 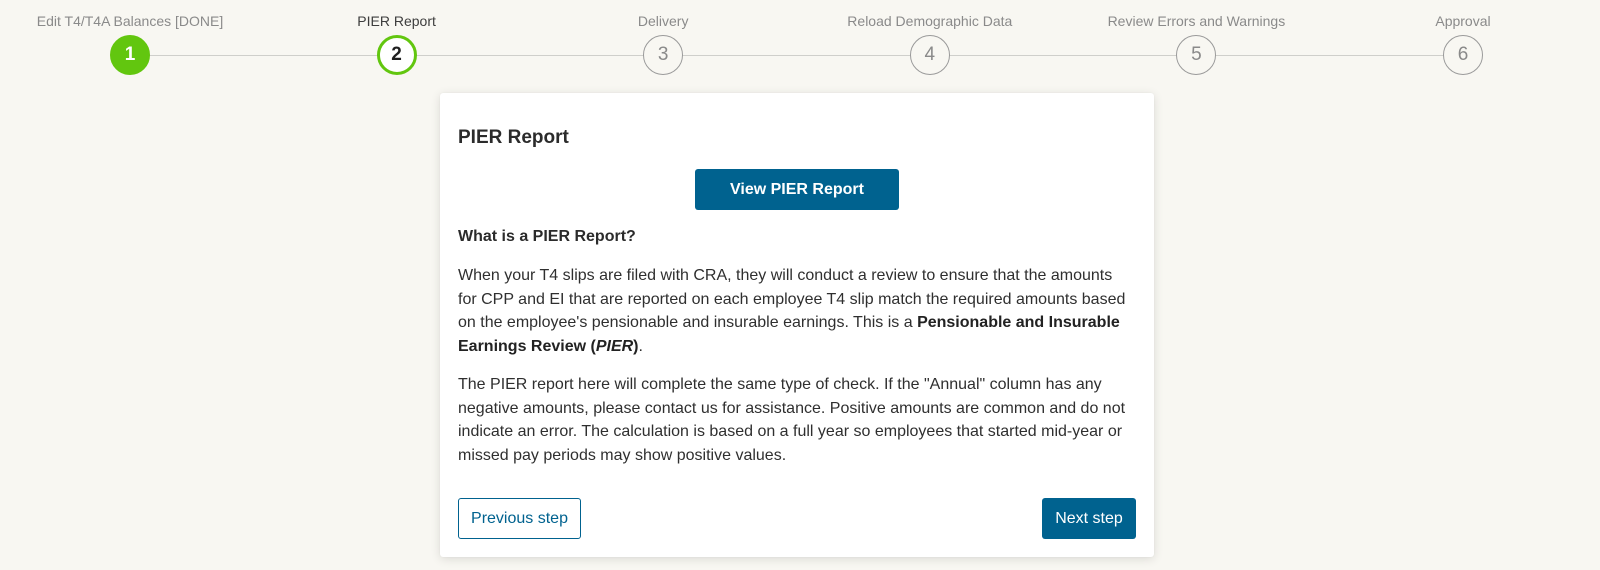 I want to click on step-number-circle: 2, so click(x=396, y=55).